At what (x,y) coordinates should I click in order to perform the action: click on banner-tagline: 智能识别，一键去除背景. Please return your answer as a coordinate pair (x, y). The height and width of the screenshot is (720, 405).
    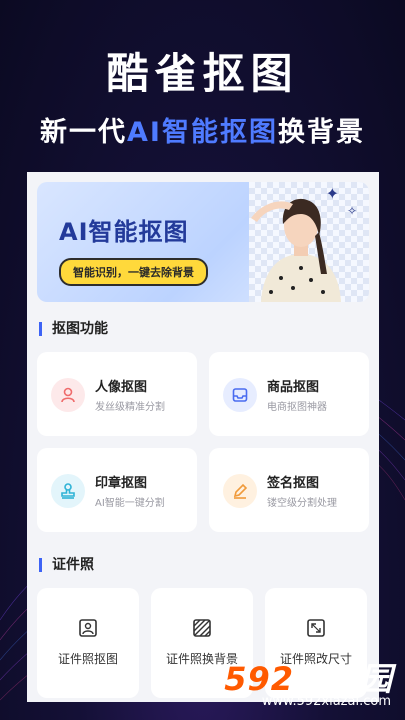
    Looking at the image, I should click on (133, 272).